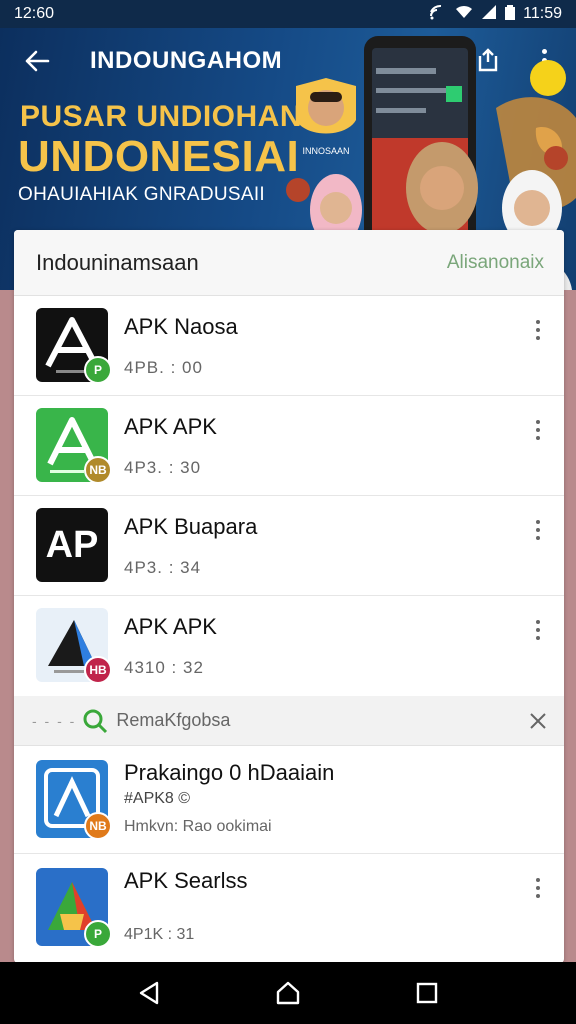  Describe the element at coordinates (181, 326) in the screenshot. I see `app-name: APK Naosa` at that location.